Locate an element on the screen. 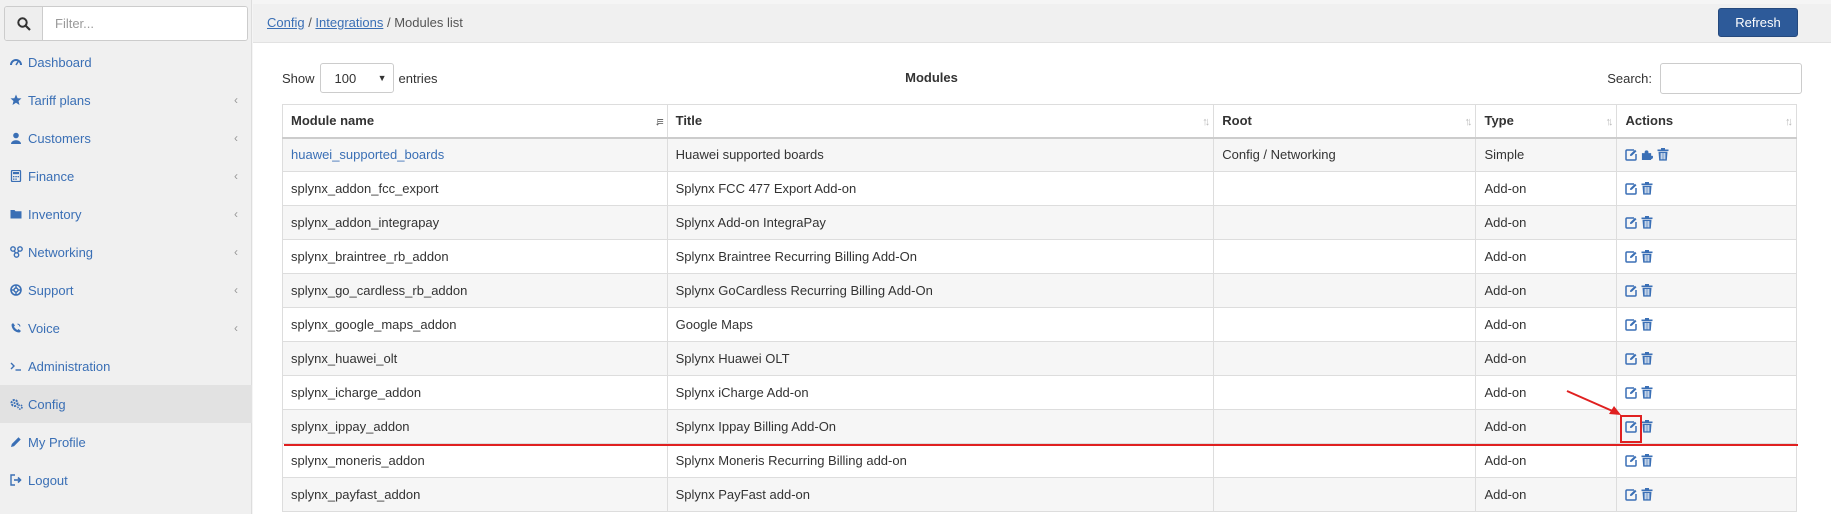 This screenshot has height=514, width=1831. table-title: Modules is located at coordinates (931, 77).